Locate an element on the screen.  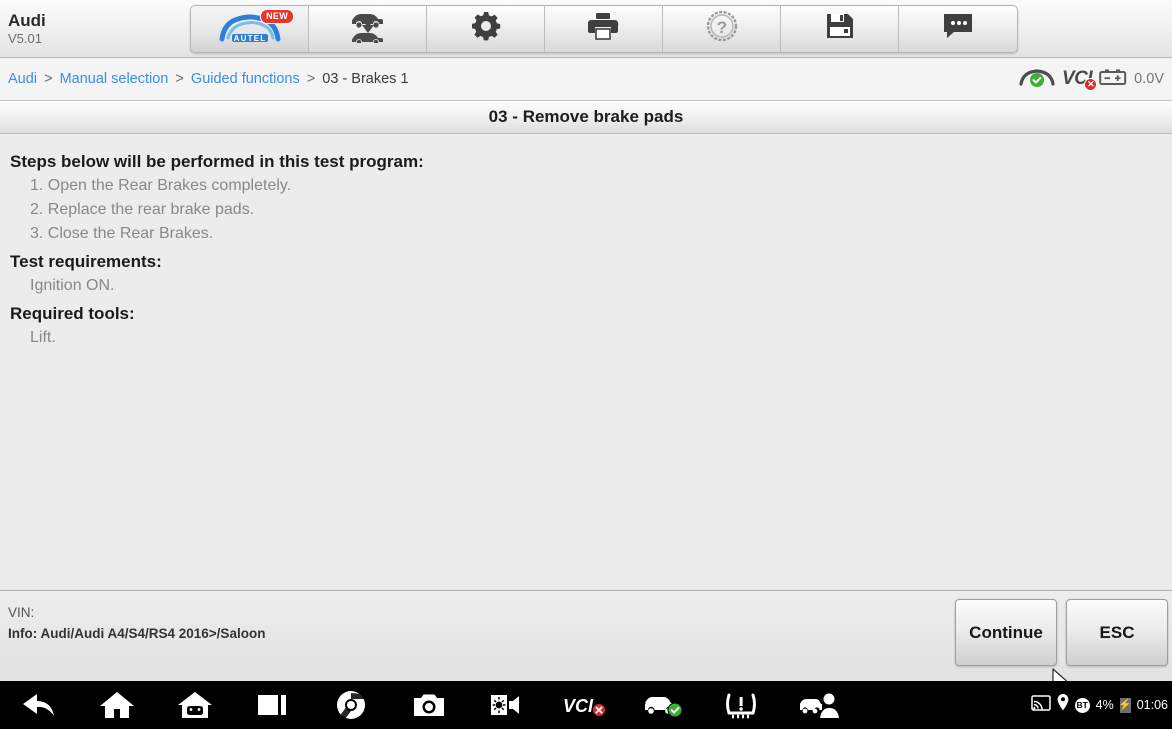
save-button is located at coordinates (840, 28).